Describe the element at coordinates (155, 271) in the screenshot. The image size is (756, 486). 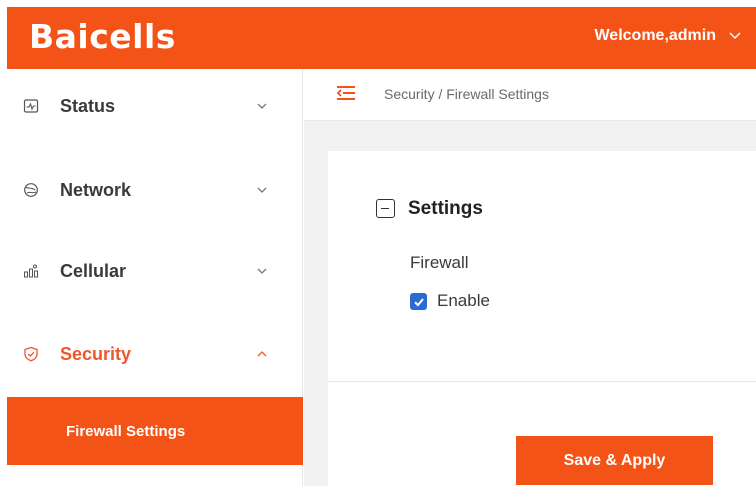
I see `sidebar-item-cellular: Cellular` at that location.